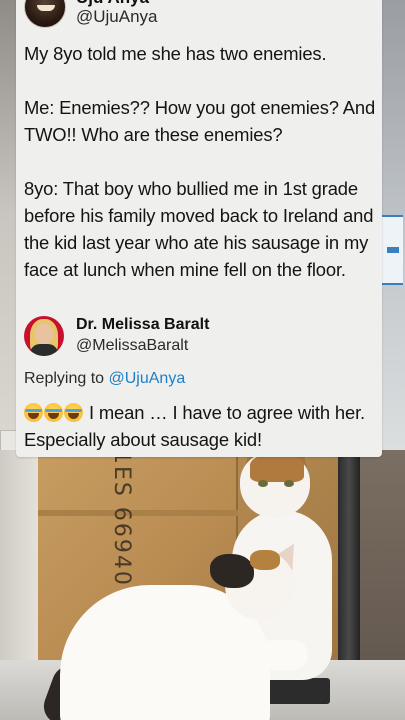 The image size is (405, 720). I want to click on avatar-shirt, so click(44, 350).